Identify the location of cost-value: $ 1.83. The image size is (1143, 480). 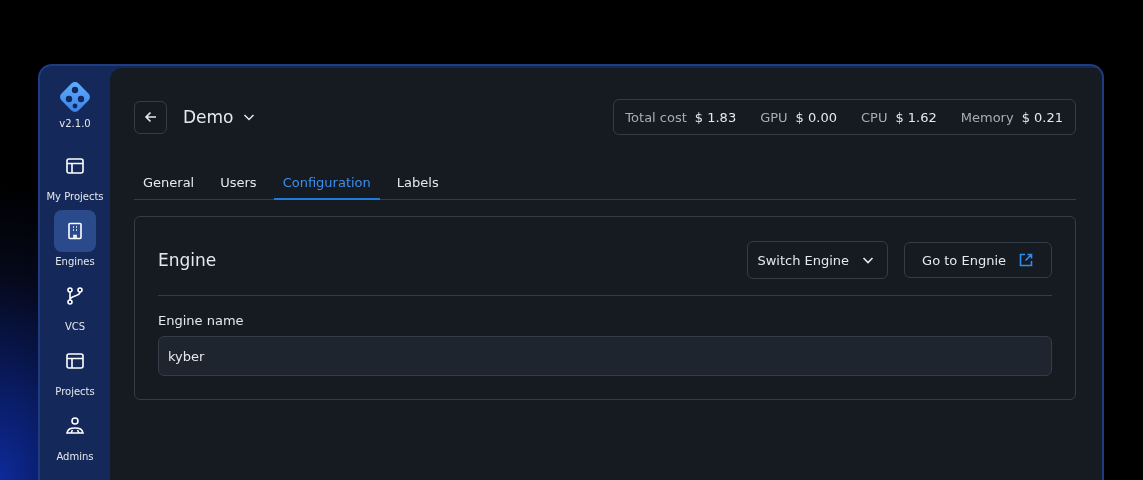
(715, 117).